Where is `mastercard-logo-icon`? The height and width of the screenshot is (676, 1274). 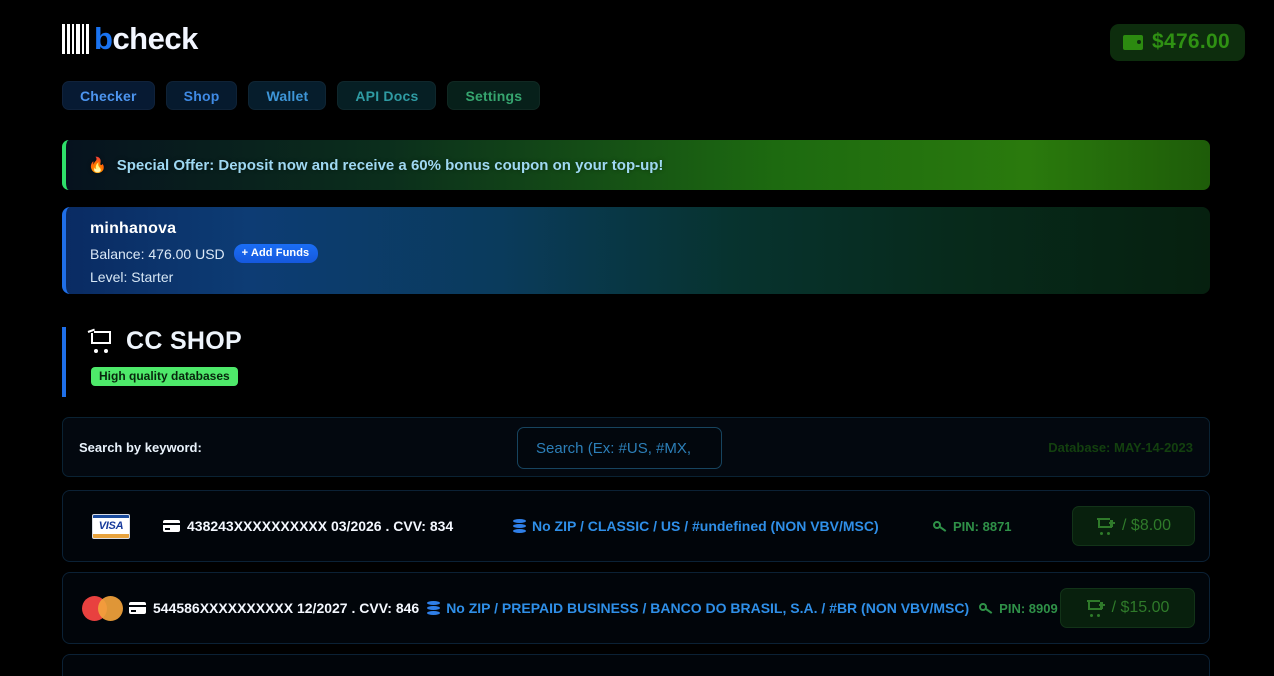
mastercard-logo-icon is located at coordinates (103, 608).